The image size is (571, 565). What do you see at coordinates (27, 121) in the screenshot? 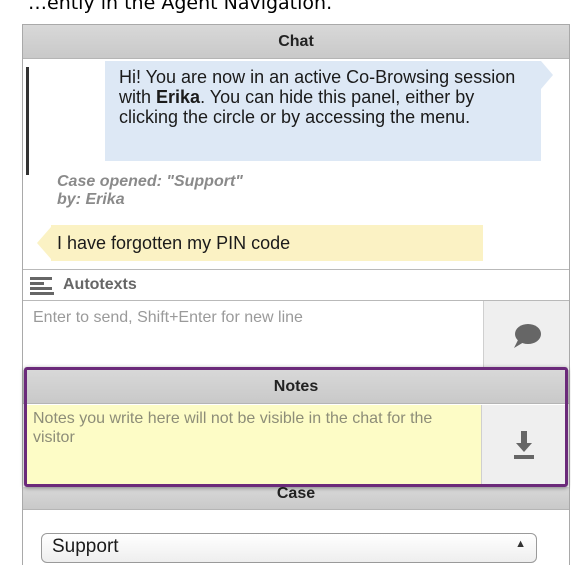
I see `chat-scroll-indicator` at bounding box center [27, 121].